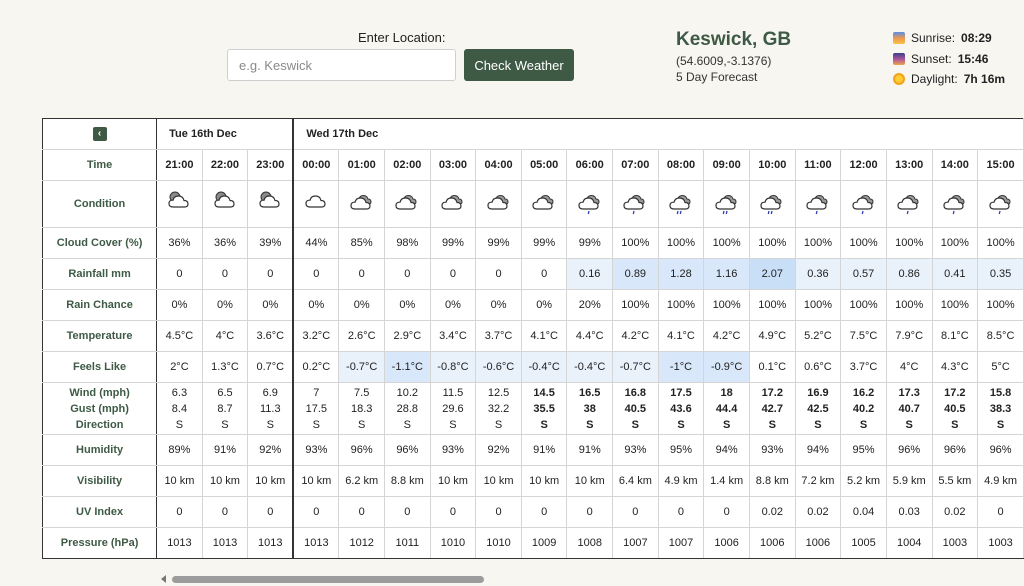  I want to click on temperature-cell: 5.2°C, so click(818, 336).